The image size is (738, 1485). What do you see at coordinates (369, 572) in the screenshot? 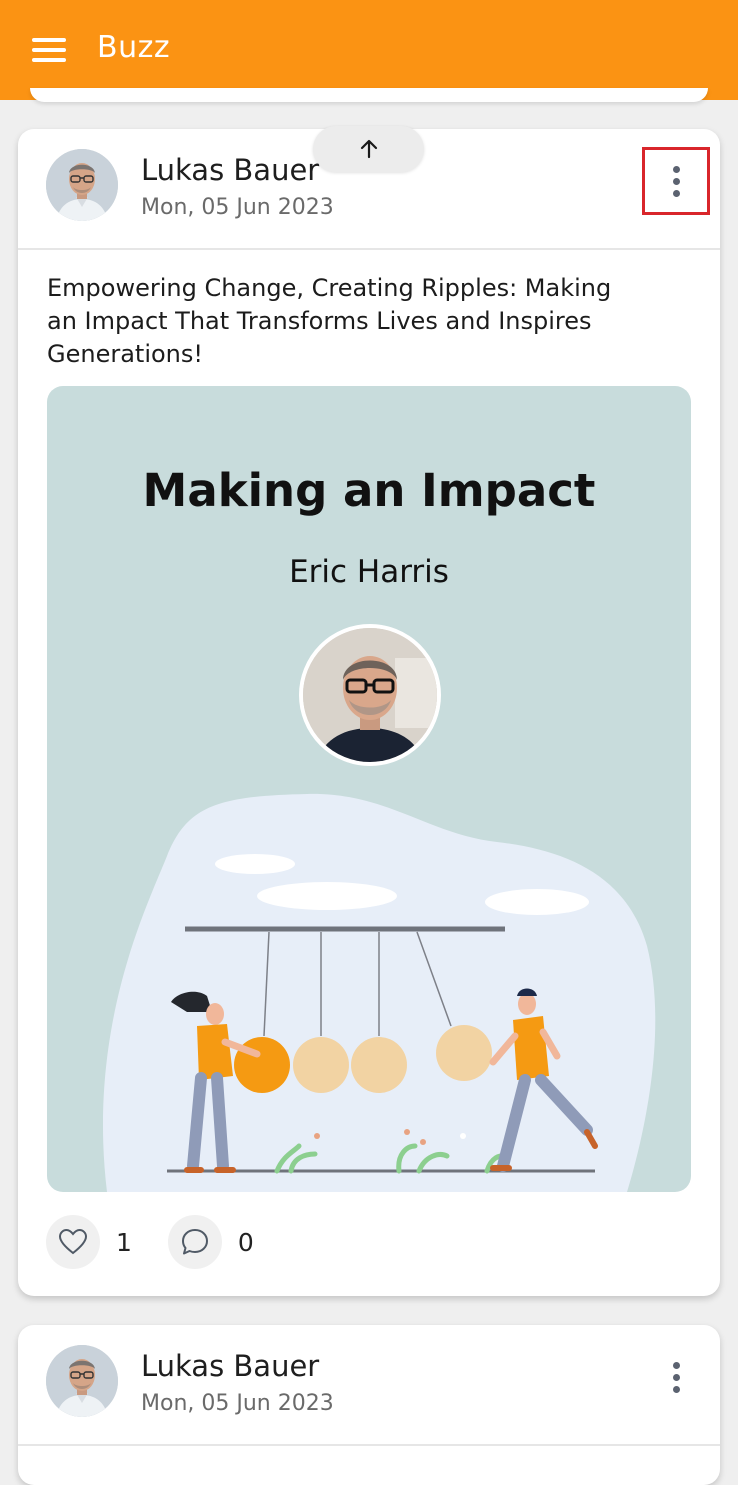
I see `image-subtitle: Eric Harris` at bounding box center [369, 572].